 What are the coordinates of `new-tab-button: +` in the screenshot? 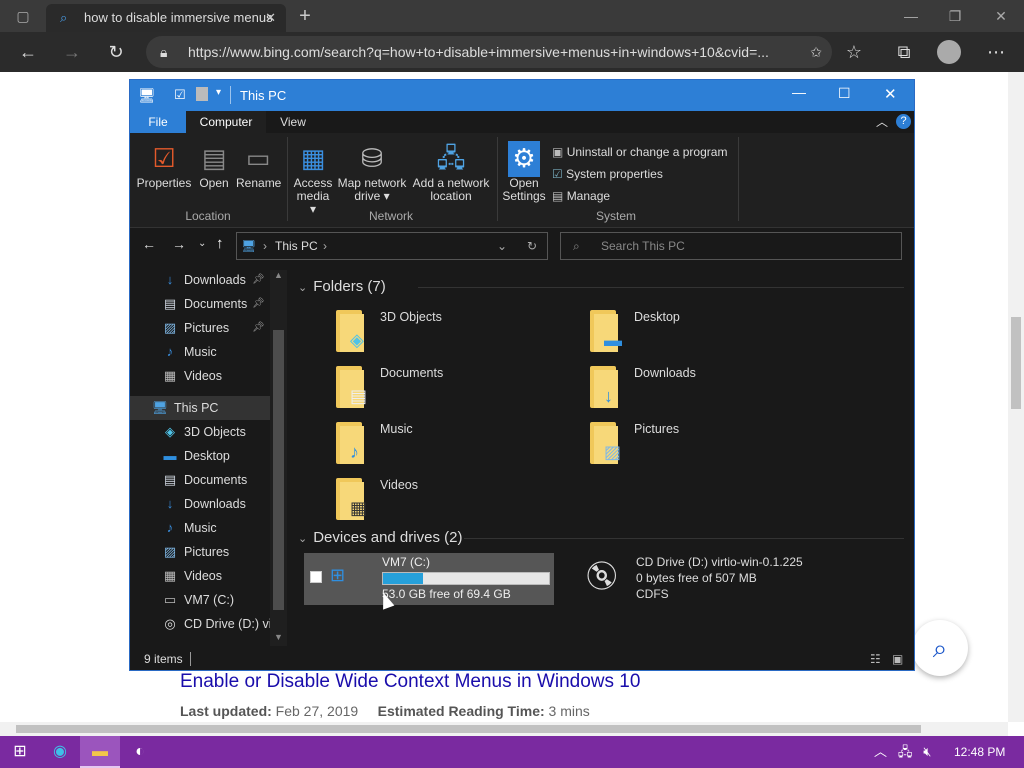 It's located at (305, 16).